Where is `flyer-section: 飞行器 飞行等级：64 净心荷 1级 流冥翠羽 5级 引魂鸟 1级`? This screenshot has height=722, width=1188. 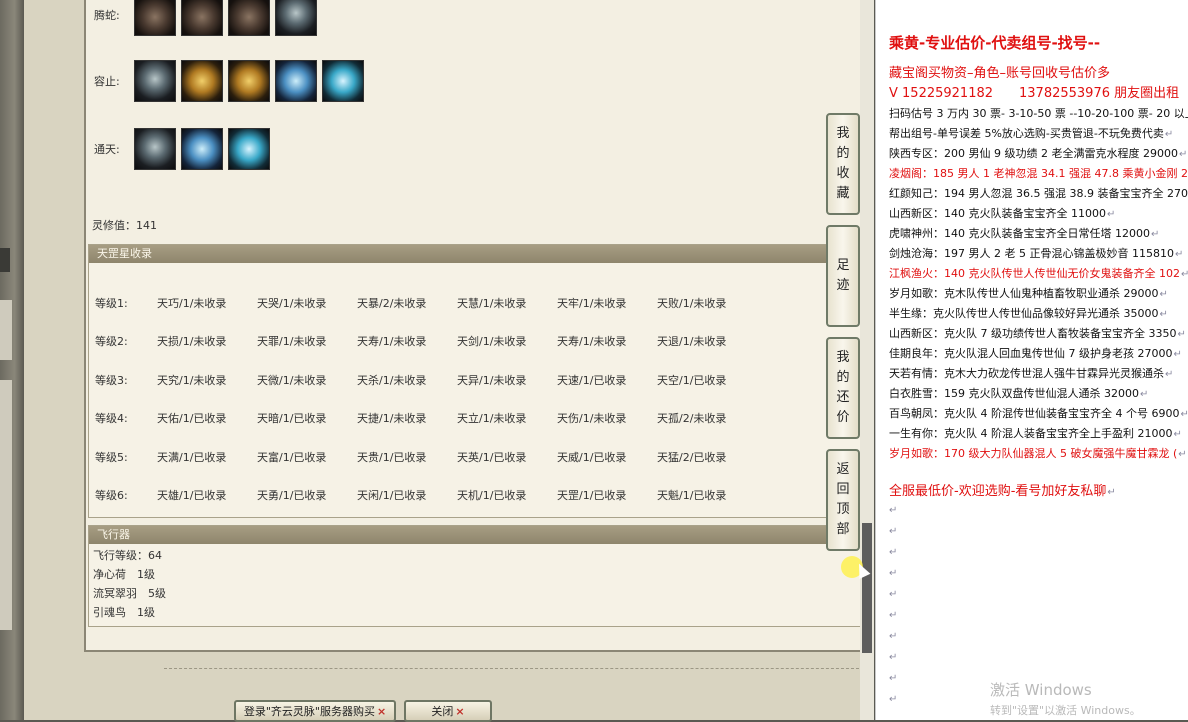
flyer-section: 飞行器 飞行等级：64 净心荷 1级 流冥翠羽 5级 引魂鸟 1级 is located at coordinates (475, 576).